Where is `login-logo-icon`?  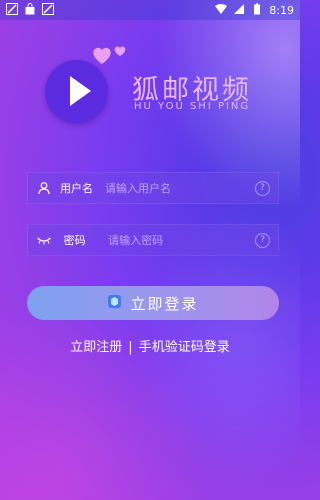
login-logo-icon is located at coordinates (114, 303).